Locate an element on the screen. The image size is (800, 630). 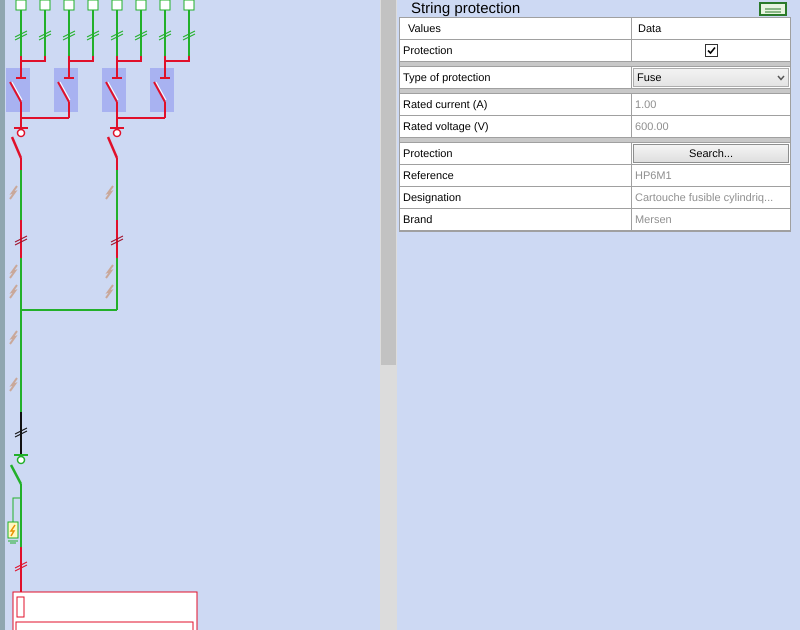
checkbox is located at coordinates (711, 50).